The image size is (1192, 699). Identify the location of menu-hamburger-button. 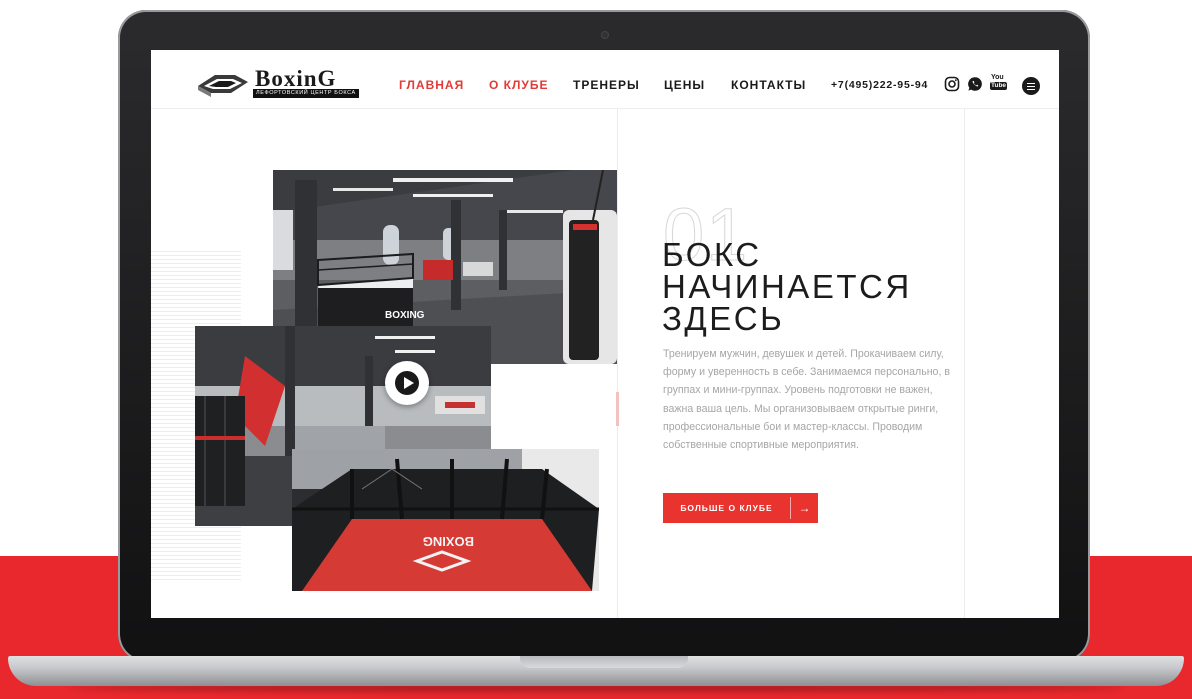
(1031, 86).